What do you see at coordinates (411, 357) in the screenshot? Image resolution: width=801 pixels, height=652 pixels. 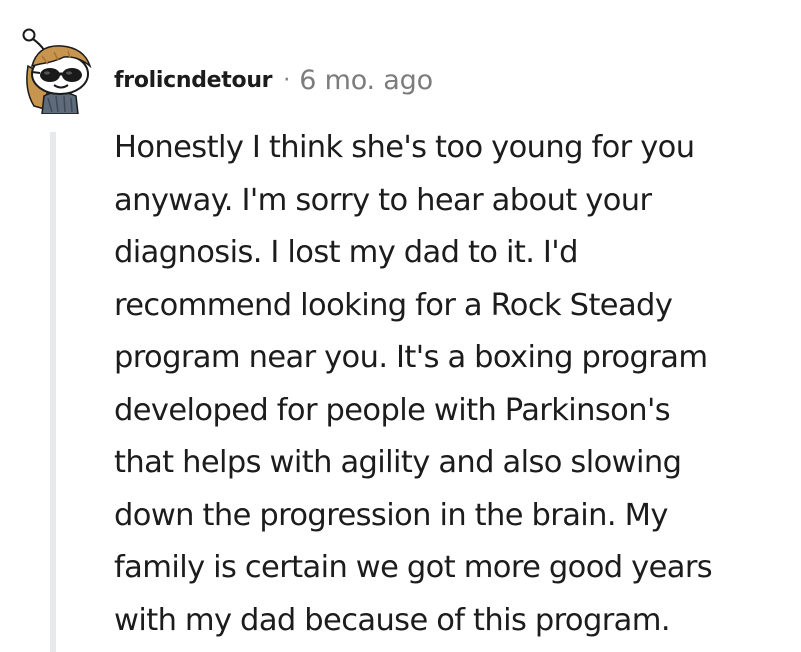 I see `comment-body-line: program near you. It's a boxing program` at bounding box center [411, 357].